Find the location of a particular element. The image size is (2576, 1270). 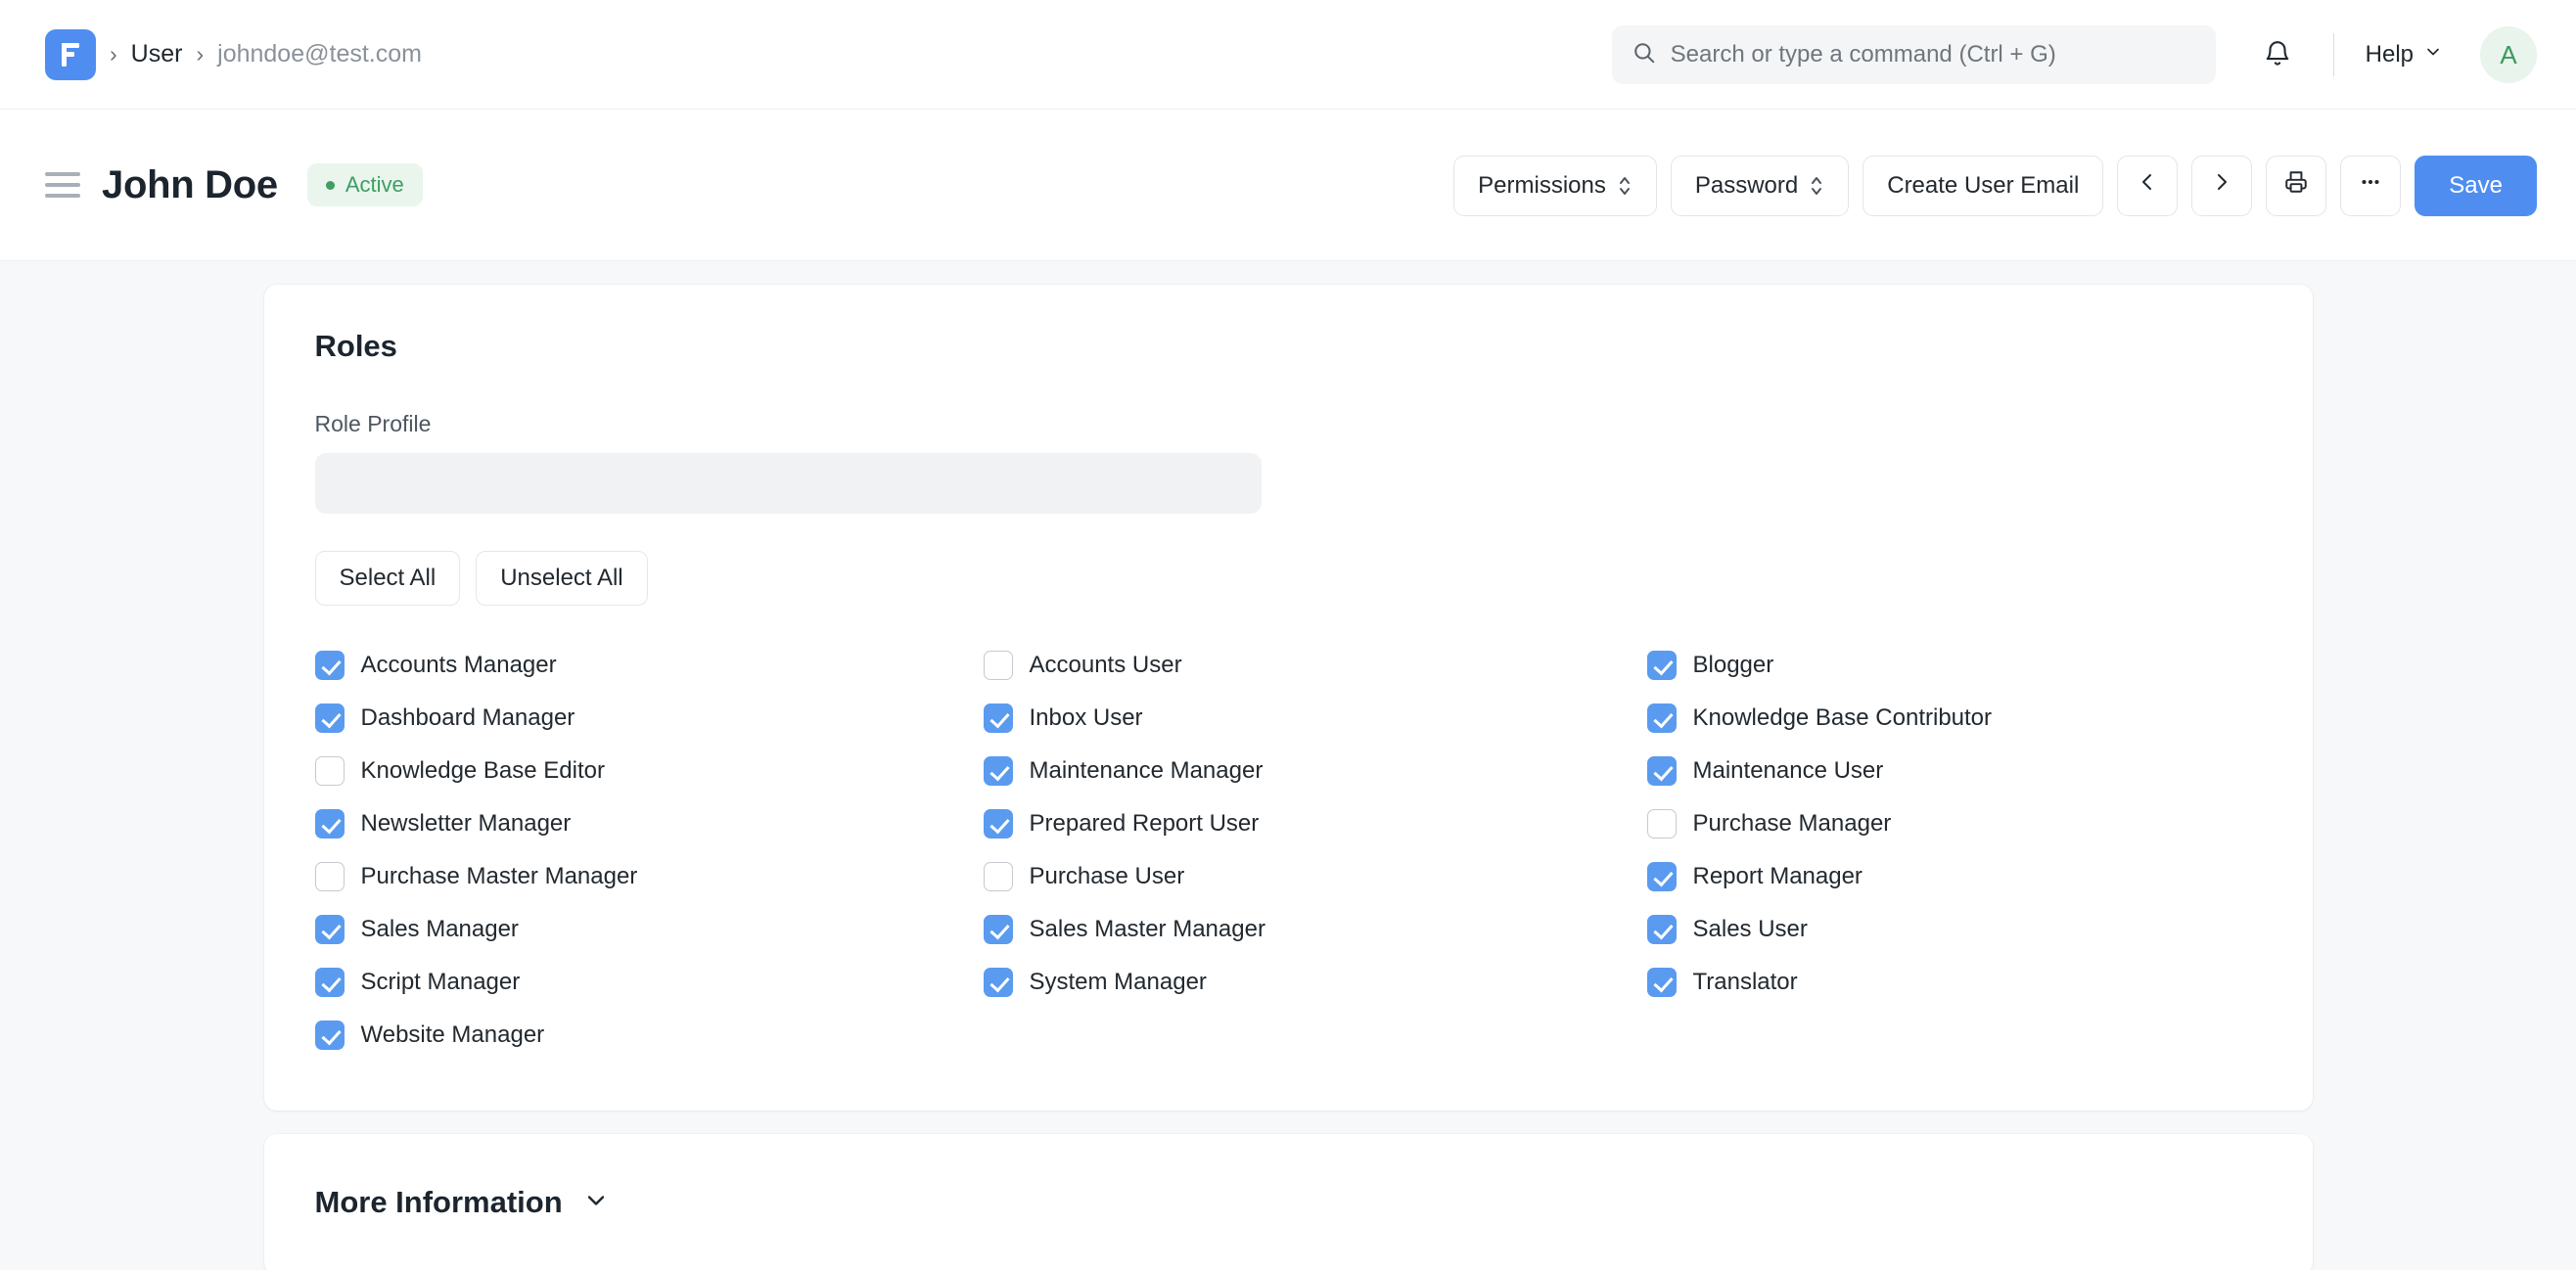

create-user-email-button: Create User Email is located at coordinates (1983, 185).